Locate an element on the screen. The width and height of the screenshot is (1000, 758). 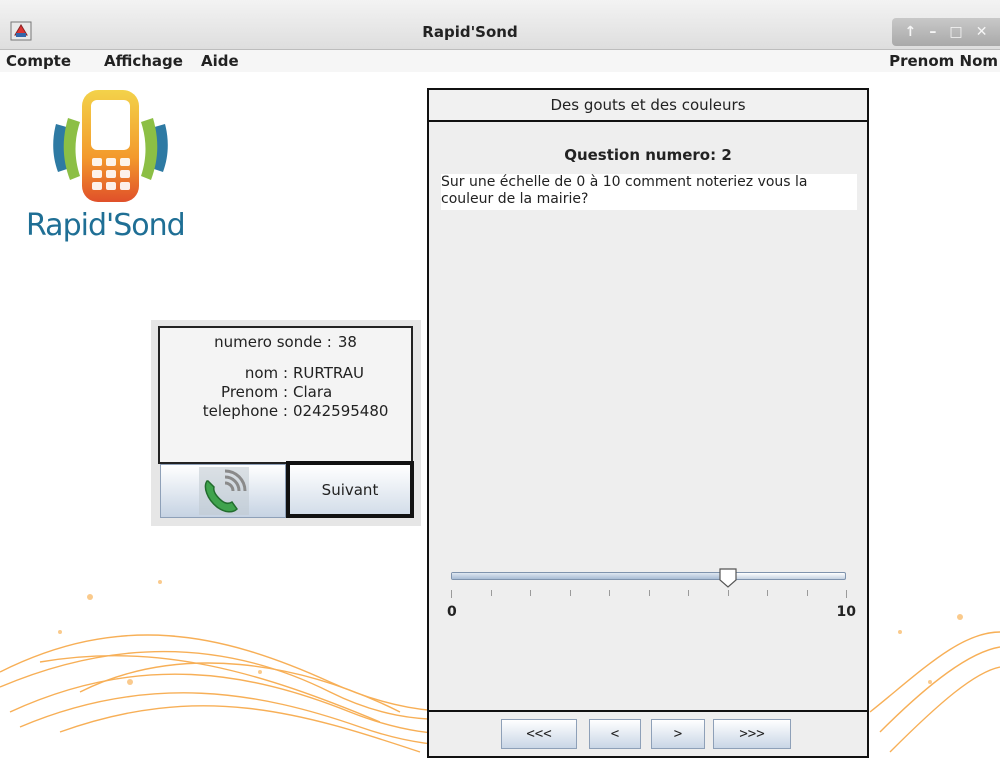
first-question-button: <<< is located at coordinates (539, 734).